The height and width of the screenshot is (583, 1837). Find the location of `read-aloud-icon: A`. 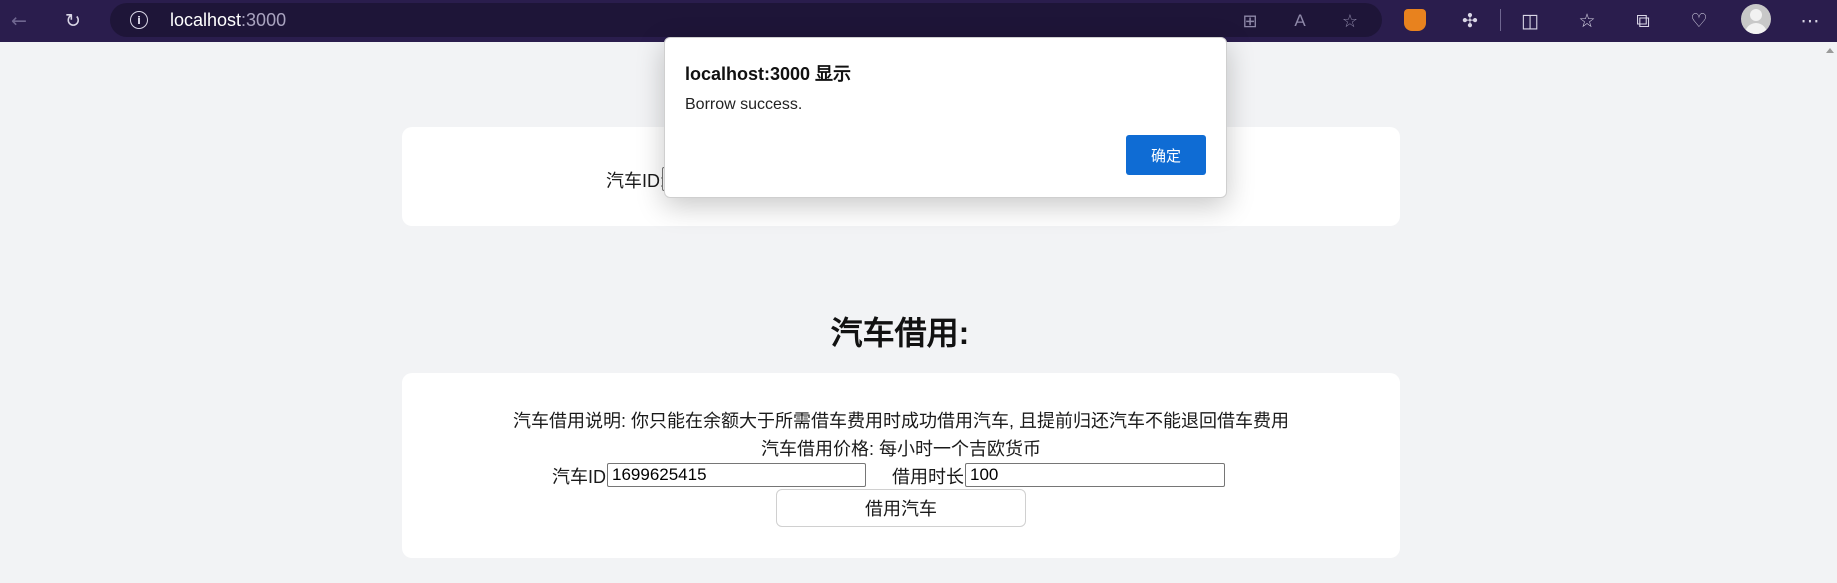

read-aloud-icon: A is located at coordinates (1300, 21).